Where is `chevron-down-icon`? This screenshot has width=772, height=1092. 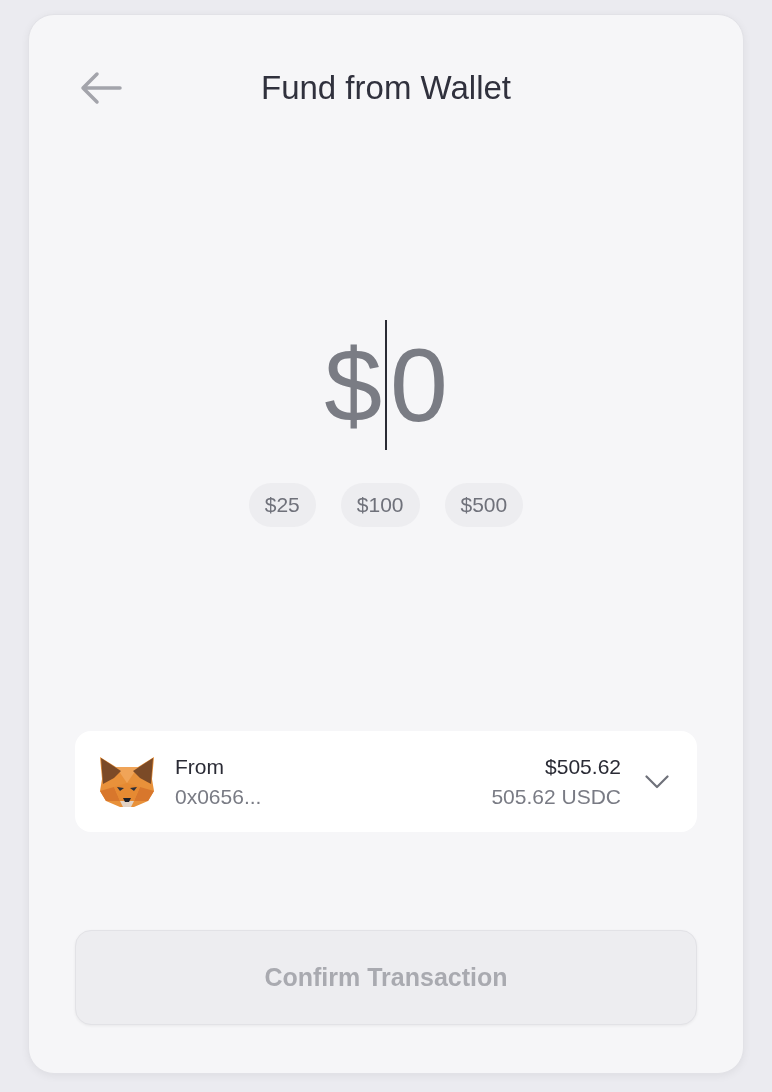
chevron-down-icon is located at coordinates (657, 781).